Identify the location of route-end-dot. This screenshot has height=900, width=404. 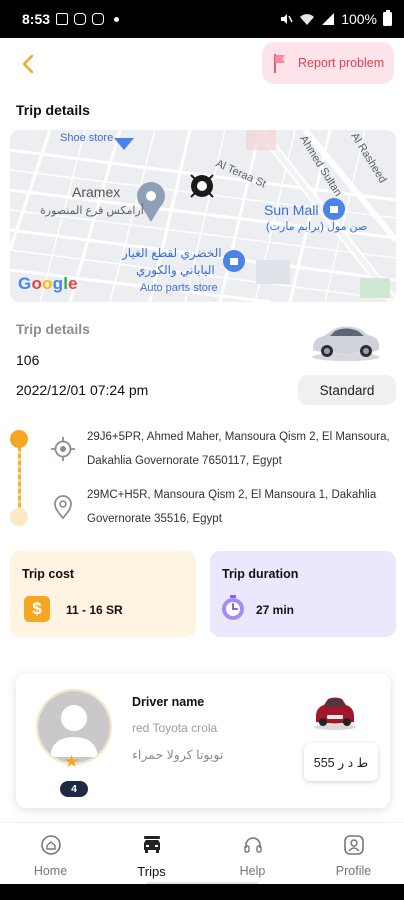
(19, 517).